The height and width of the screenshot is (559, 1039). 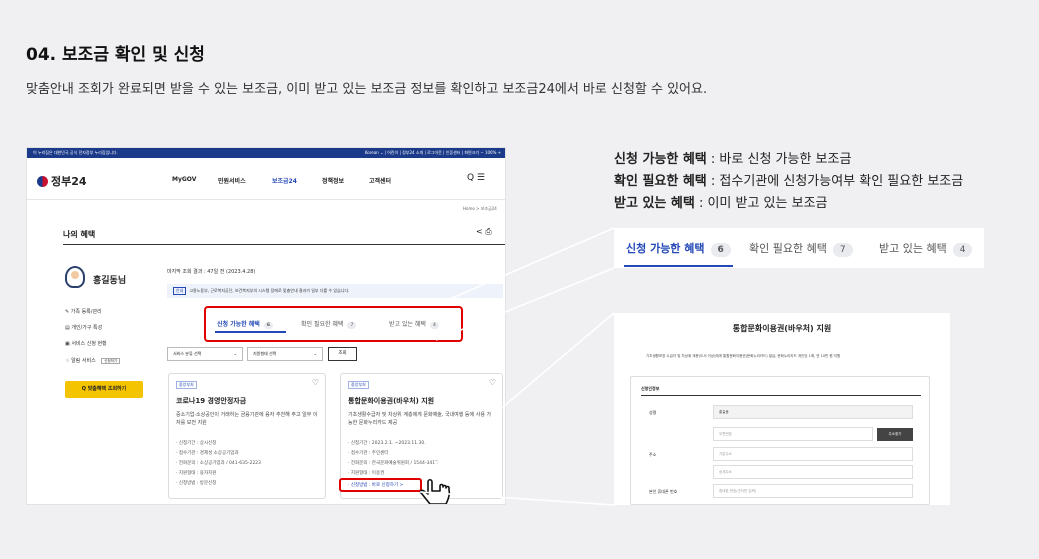 What do you see at coordinates (196, 483) in the screenshot?
I see `card-info: · 신청방법 : 방문신청` at bounding box center [196, 483].